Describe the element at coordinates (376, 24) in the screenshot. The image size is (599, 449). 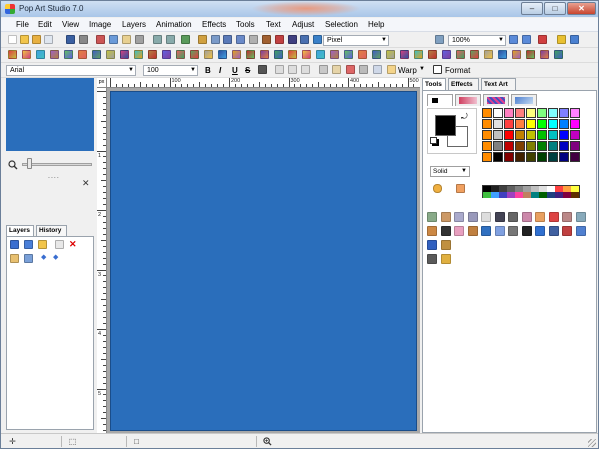
I see `menu-help: Help` at that location.